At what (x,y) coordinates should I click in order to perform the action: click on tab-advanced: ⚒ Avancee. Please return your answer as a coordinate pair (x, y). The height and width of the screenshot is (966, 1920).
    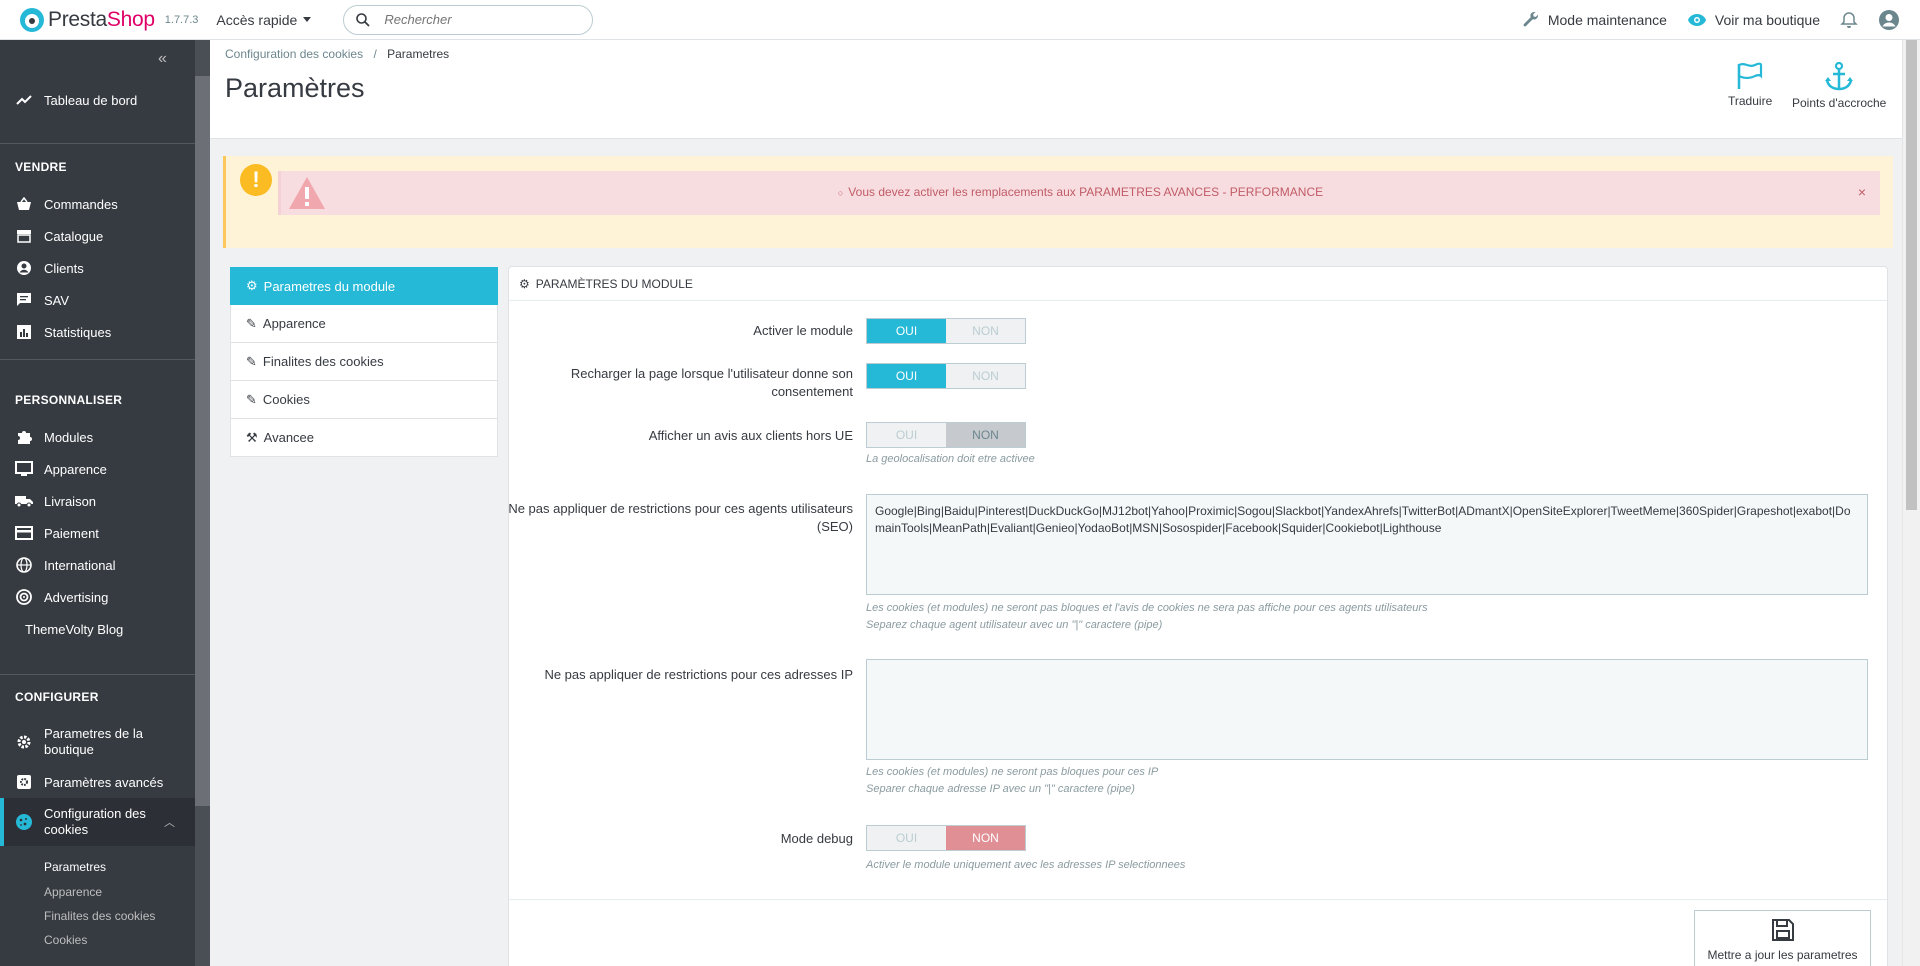
    Looking at the image, I should click on (364, 438).